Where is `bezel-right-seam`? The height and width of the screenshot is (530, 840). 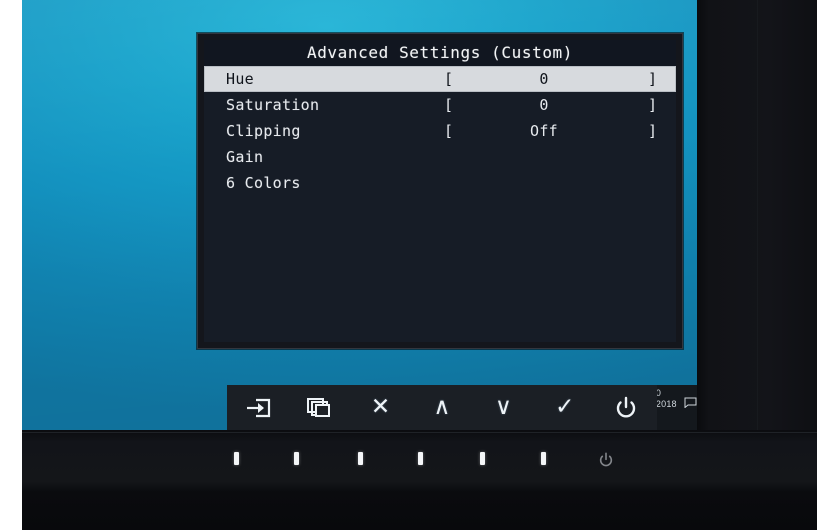
bezel-right-seam is located at coordinates (757, 220).